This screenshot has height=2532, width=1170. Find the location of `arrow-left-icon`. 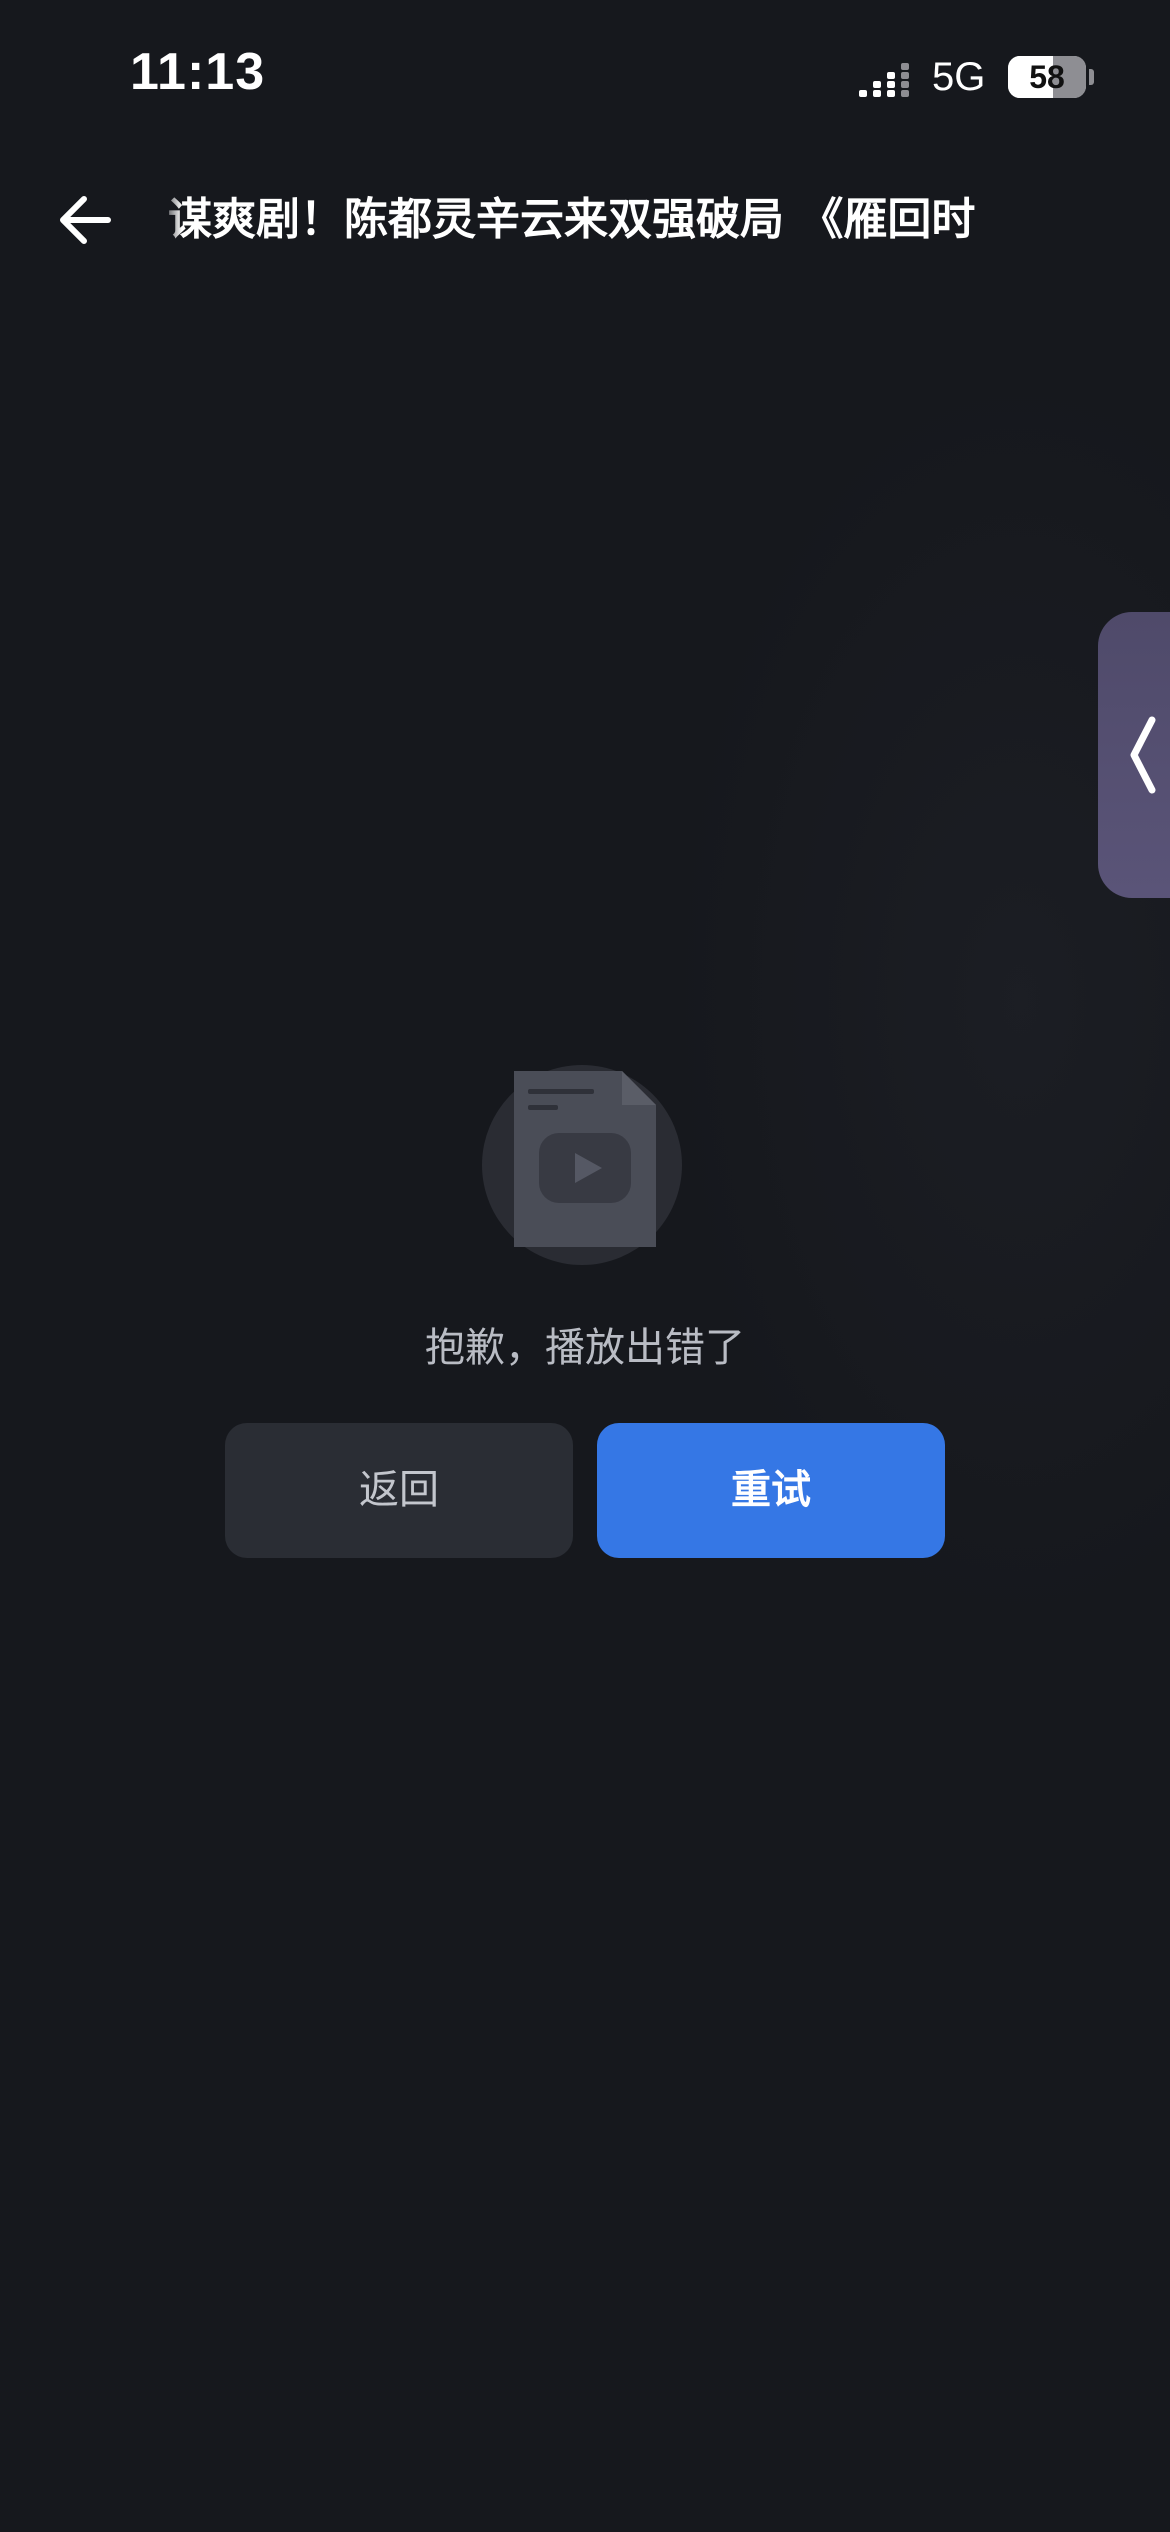

arrow-left-icon is located at coordinates (85, 220).